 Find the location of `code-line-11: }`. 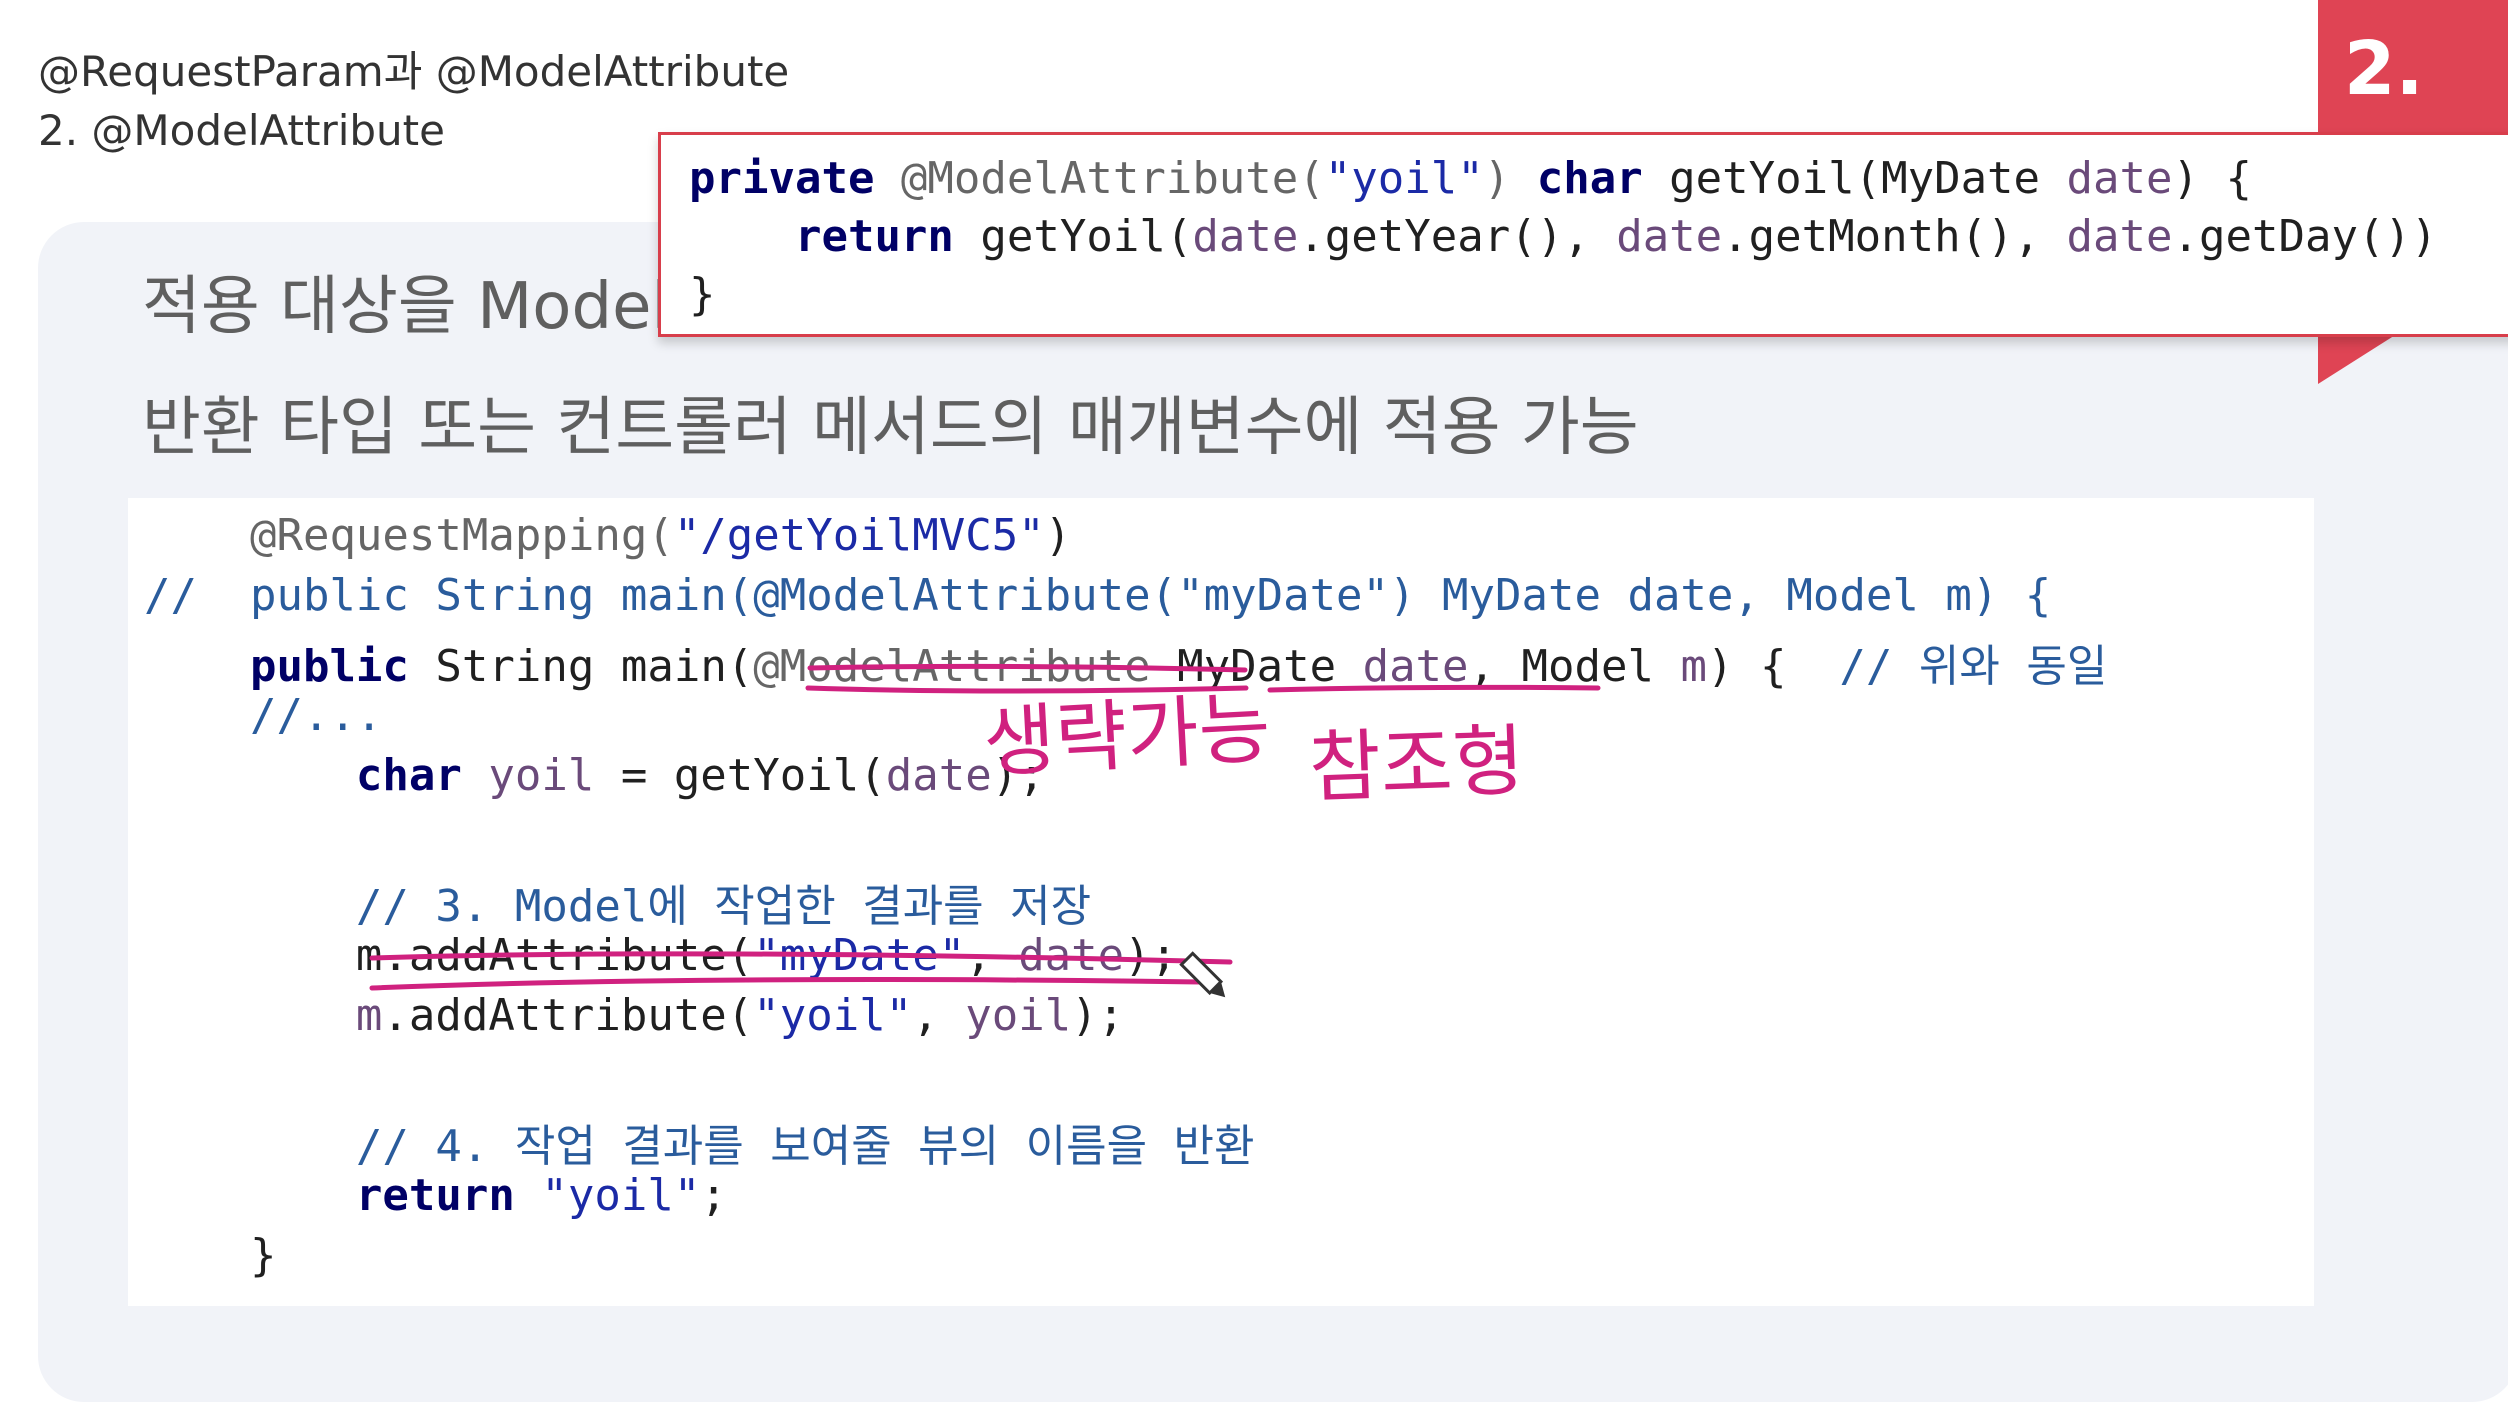

code-line-11: } is located at coordinates (210, 1255).